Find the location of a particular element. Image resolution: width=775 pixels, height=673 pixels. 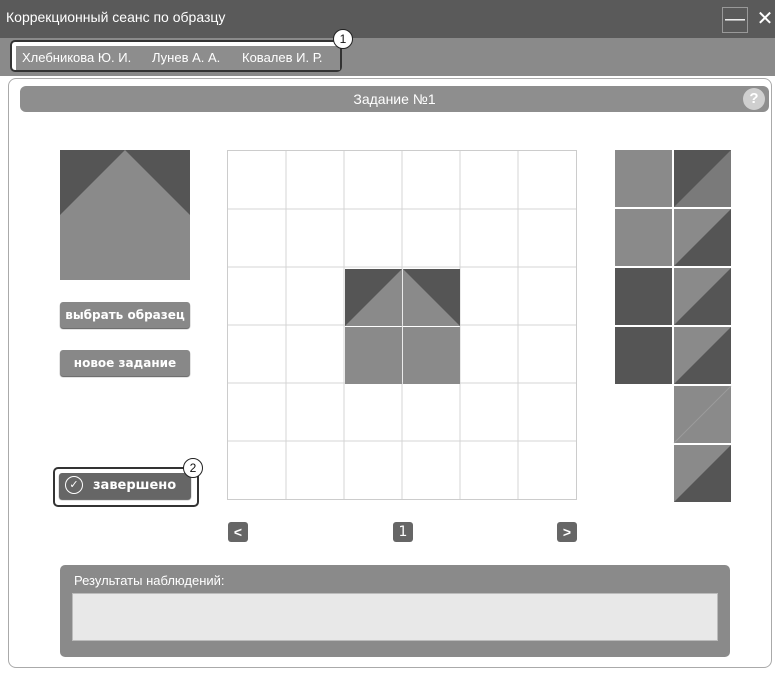

help-icon: ? is located at coordinates (754, 99).